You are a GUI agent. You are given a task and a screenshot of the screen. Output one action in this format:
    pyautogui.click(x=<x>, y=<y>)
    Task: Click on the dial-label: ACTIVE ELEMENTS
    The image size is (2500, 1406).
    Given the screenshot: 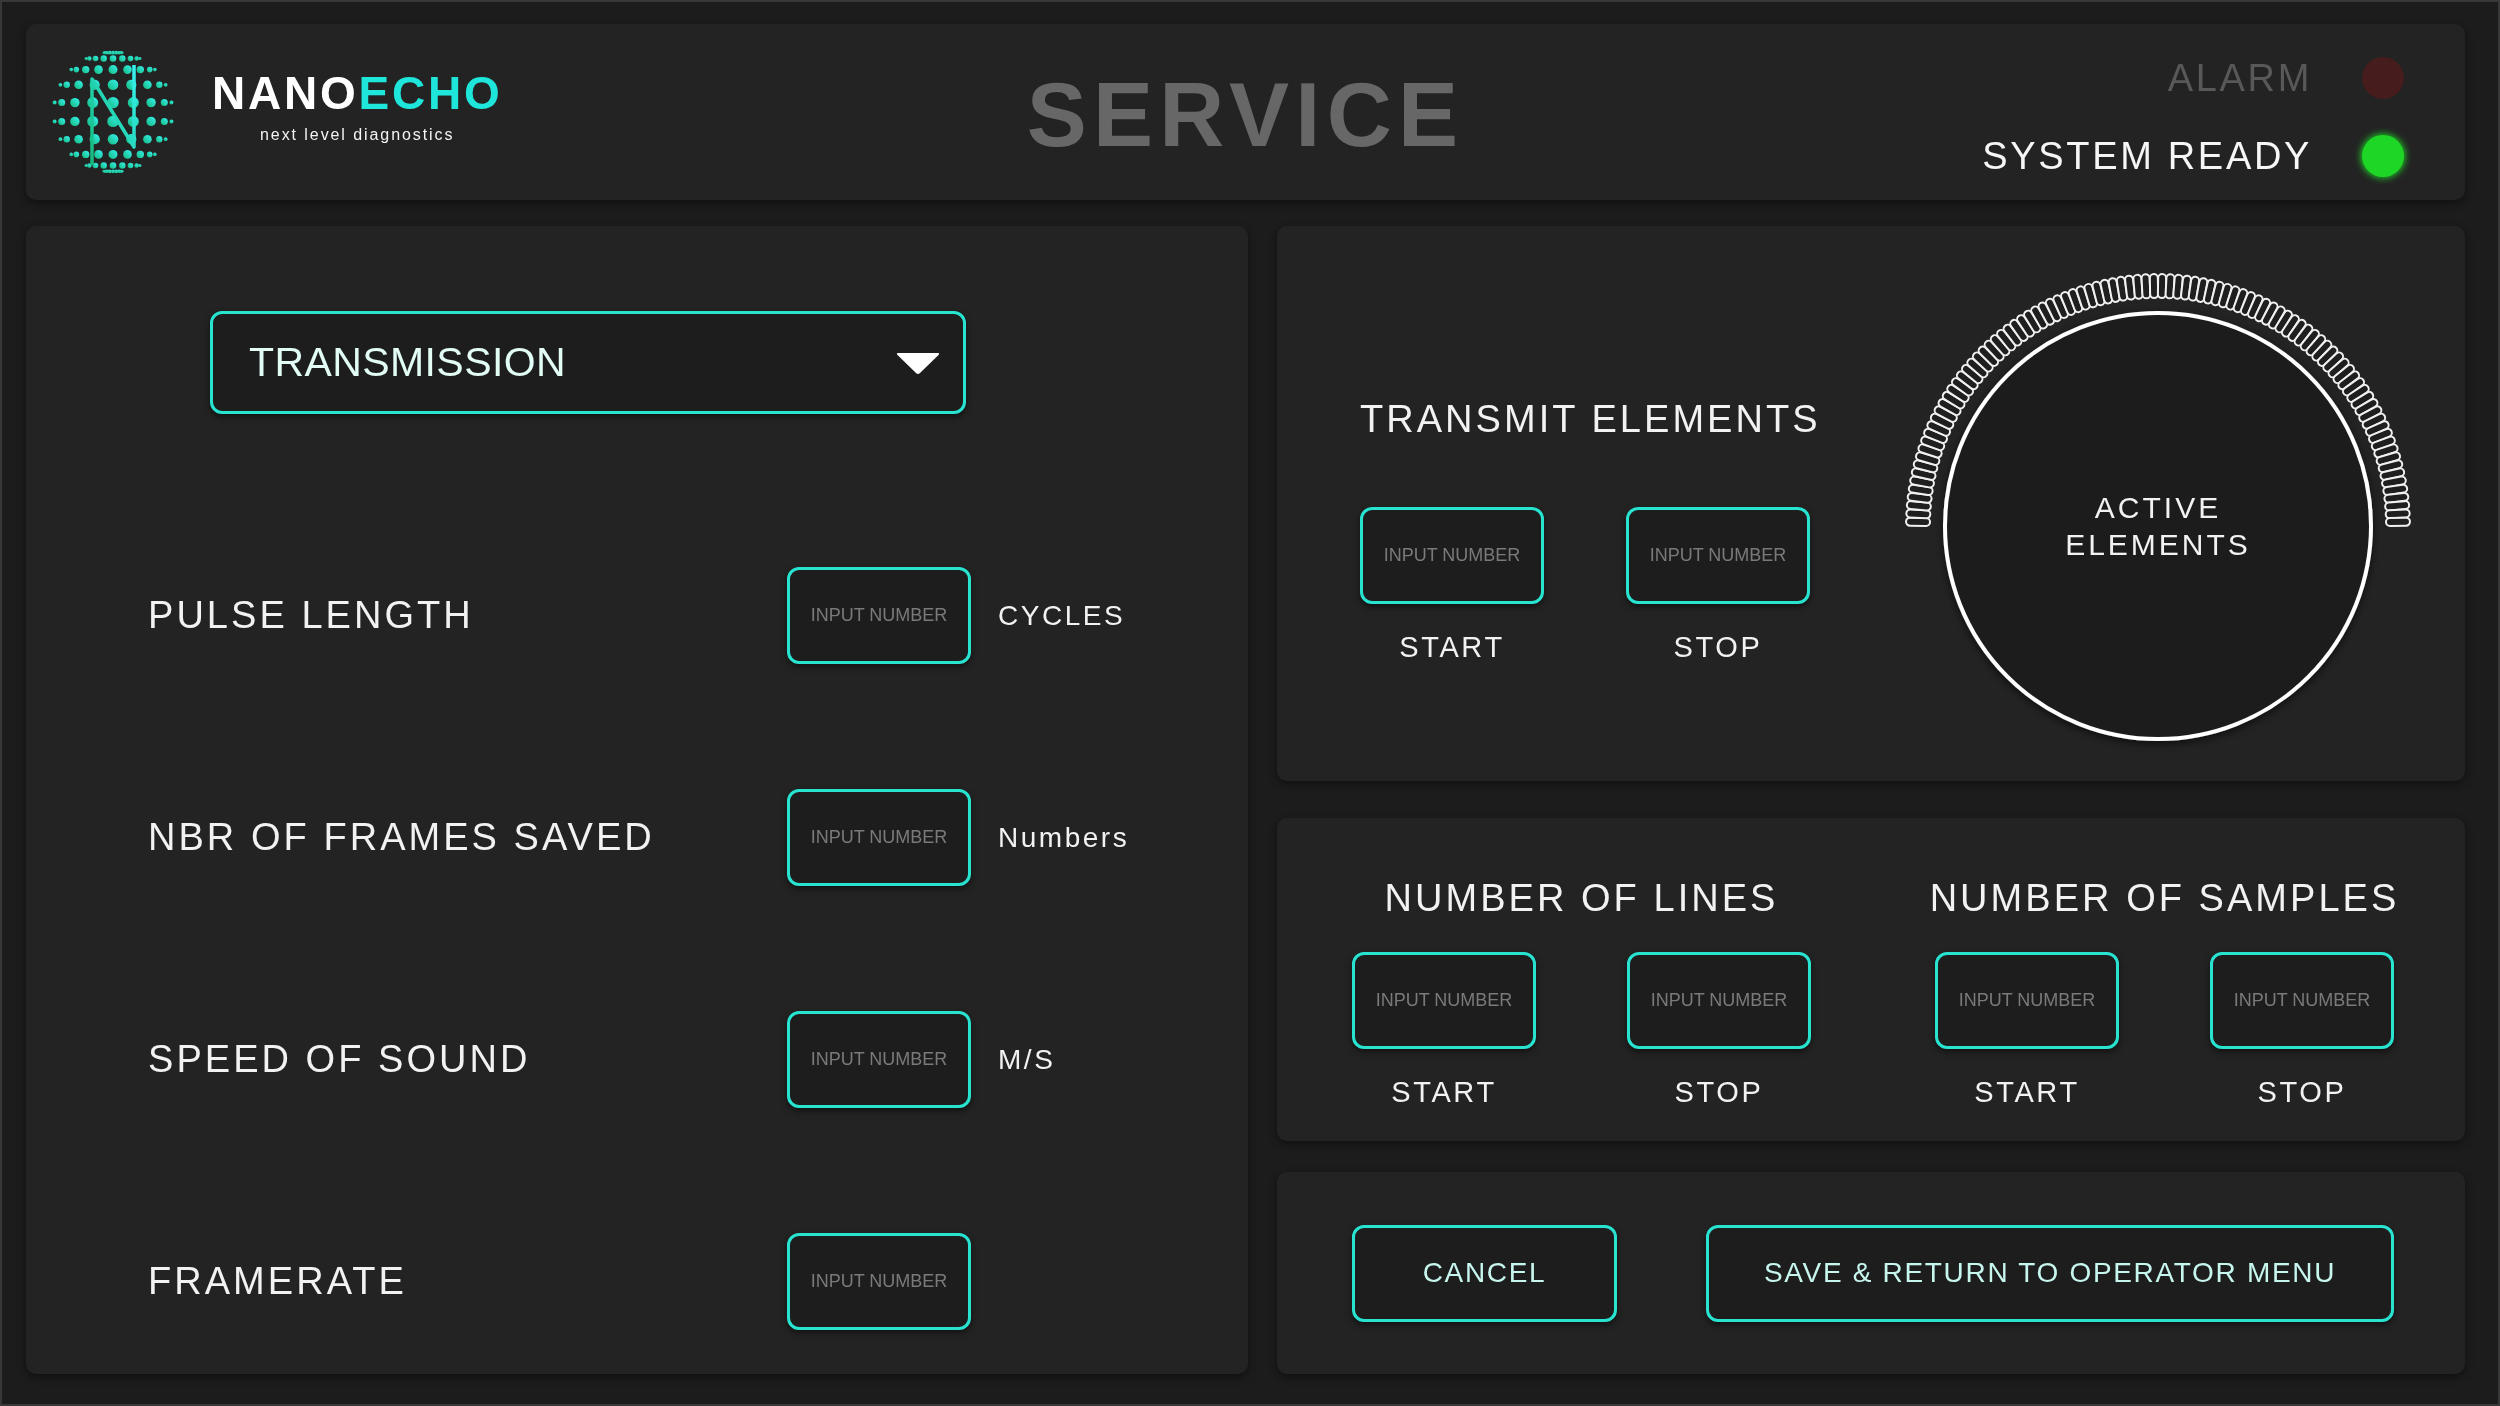 What is the action you would take?
    pyautogui.click(x=2158, y=526)
    